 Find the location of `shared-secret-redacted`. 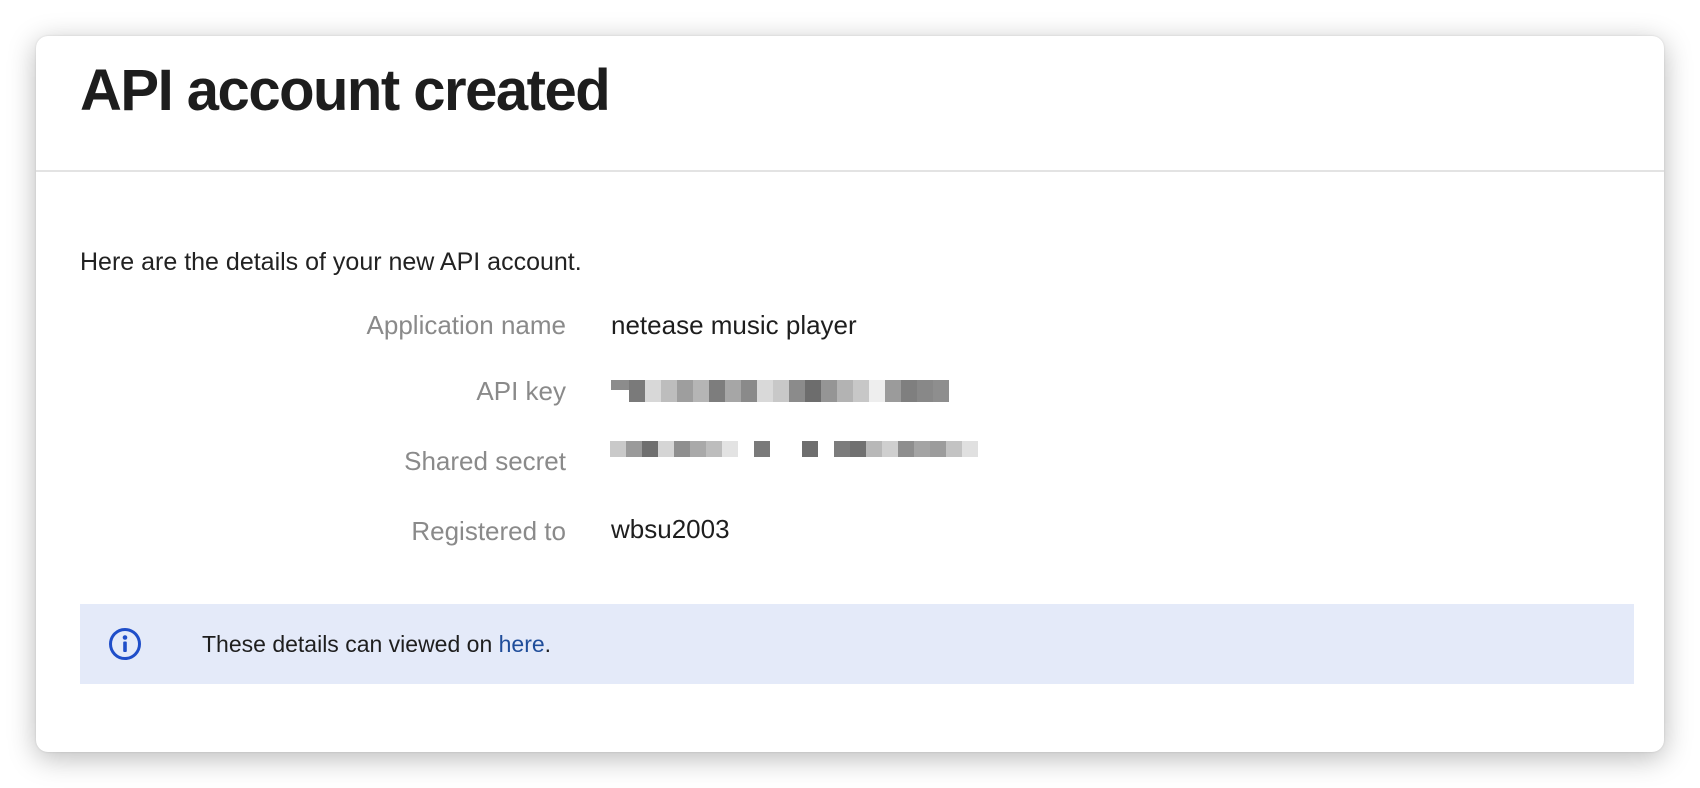

shared-secret-redacted is located at coordinates (794, 449).